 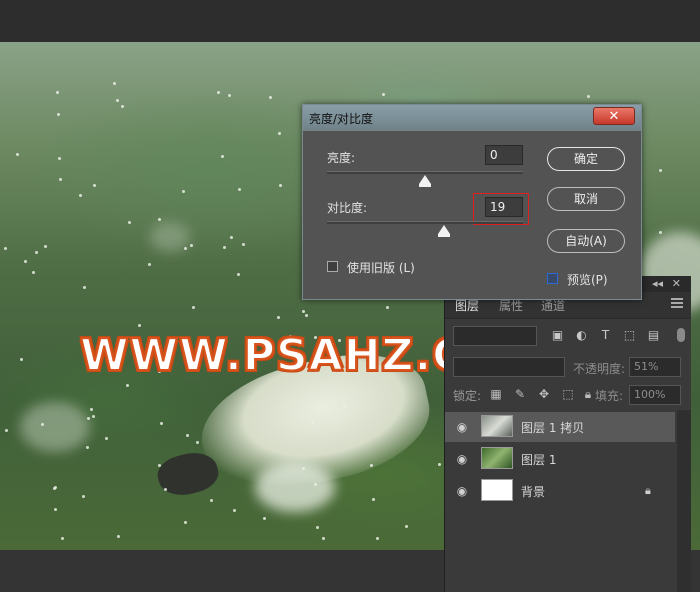 What do you see at coordinates (467, 396) in the screenshot?
I see `lock-label: 锁定:` at bounding box center [467, 396].